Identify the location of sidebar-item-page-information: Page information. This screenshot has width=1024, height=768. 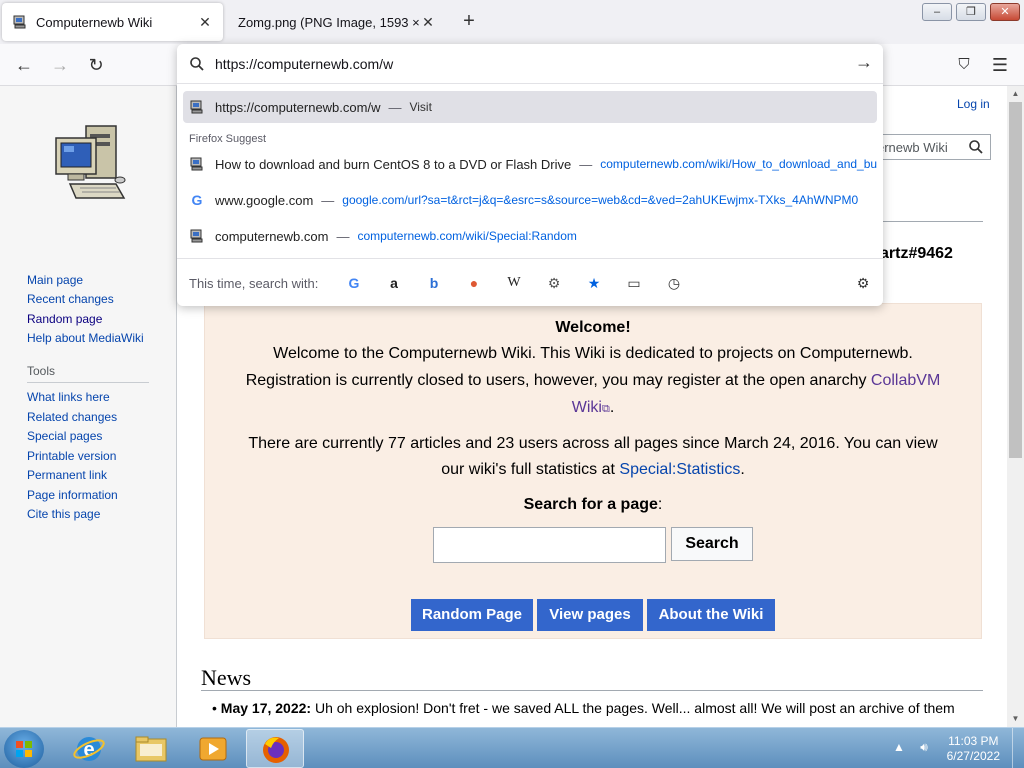
(72, 495).